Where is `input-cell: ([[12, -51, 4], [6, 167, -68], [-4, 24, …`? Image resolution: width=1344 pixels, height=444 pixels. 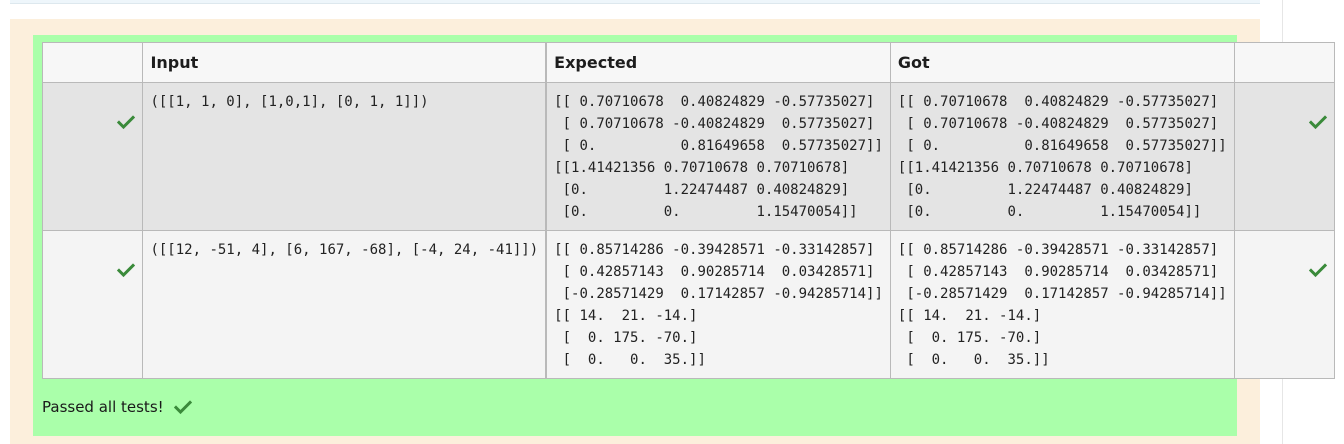
input-cell: ([[12, -51, 4], [6, 167, -68], [-4, 24, … is located at coordinates (344, 304).